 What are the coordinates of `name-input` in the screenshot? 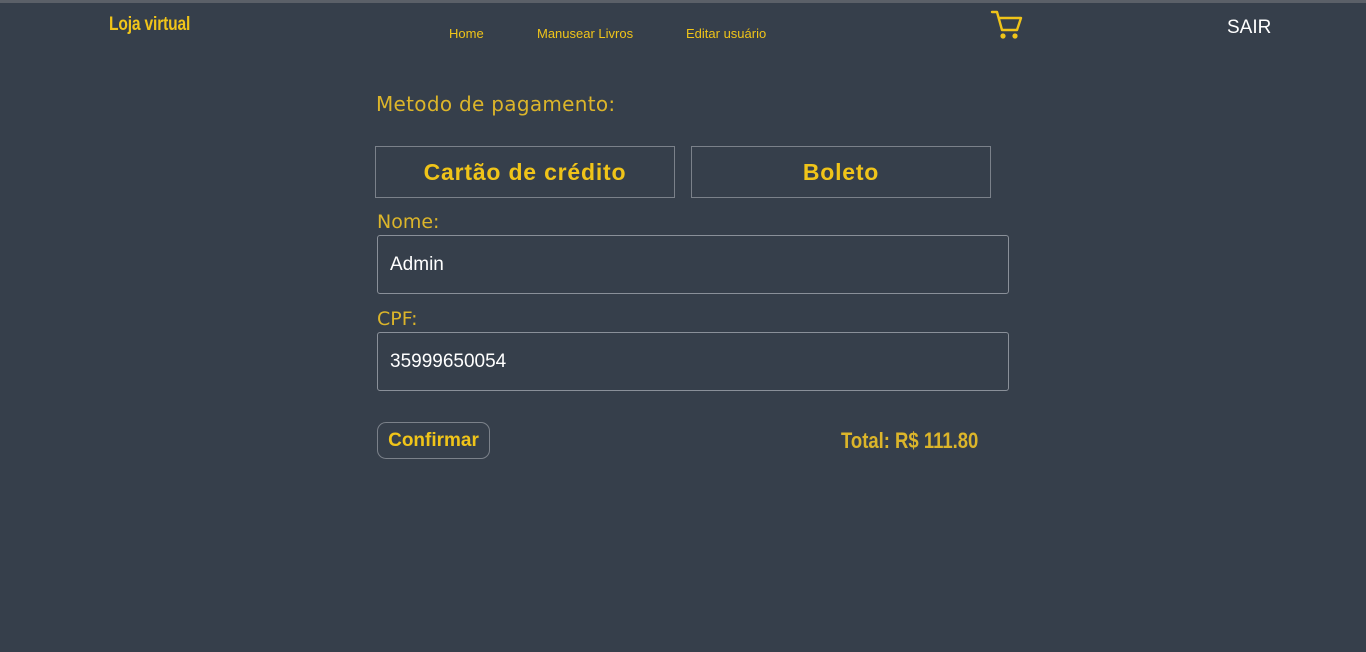 It's located at (693, 264).